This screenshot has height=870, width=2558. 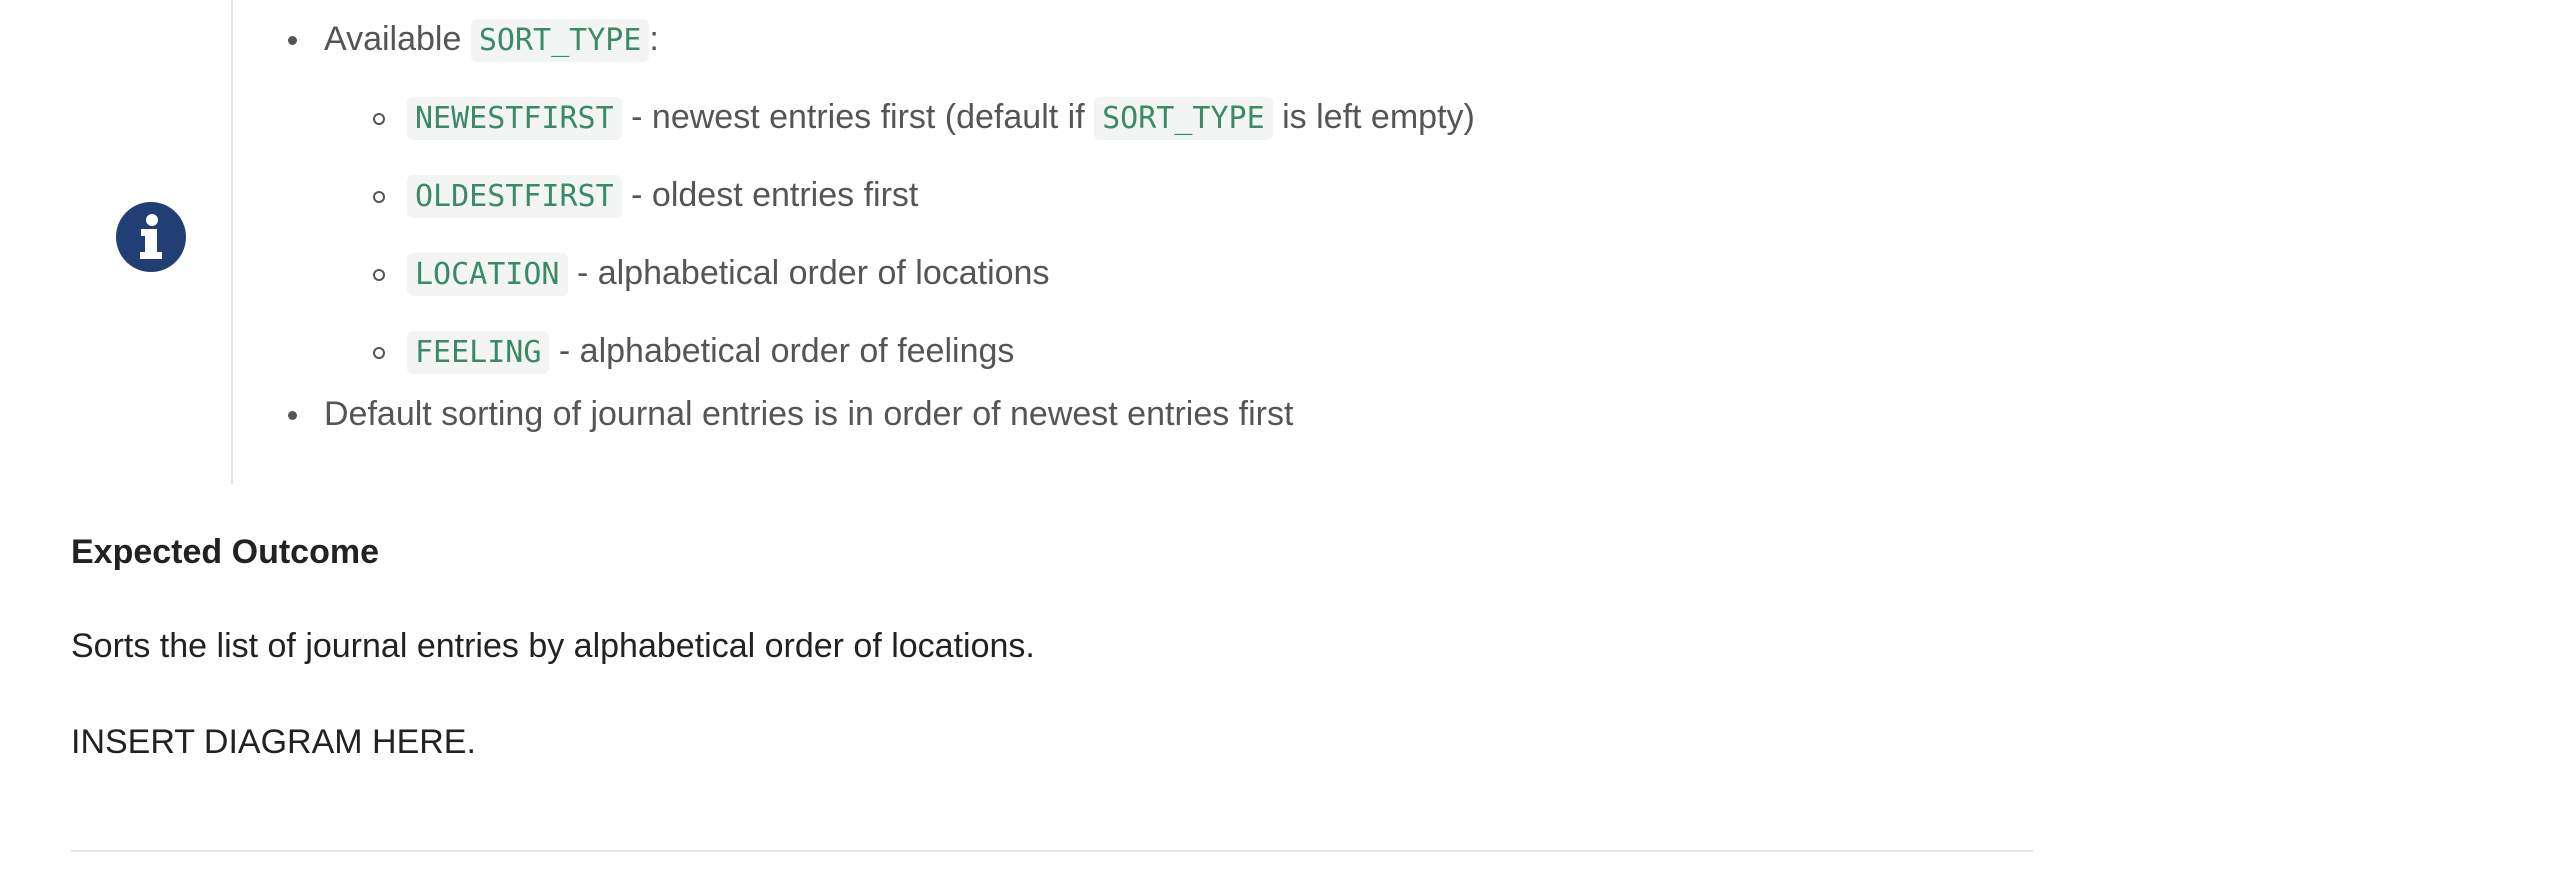 What do you see at coordinates (560, 40) in the screenshot?
I see `sort-type-code: SORT_TYPE` at bounding box center [560, 40].